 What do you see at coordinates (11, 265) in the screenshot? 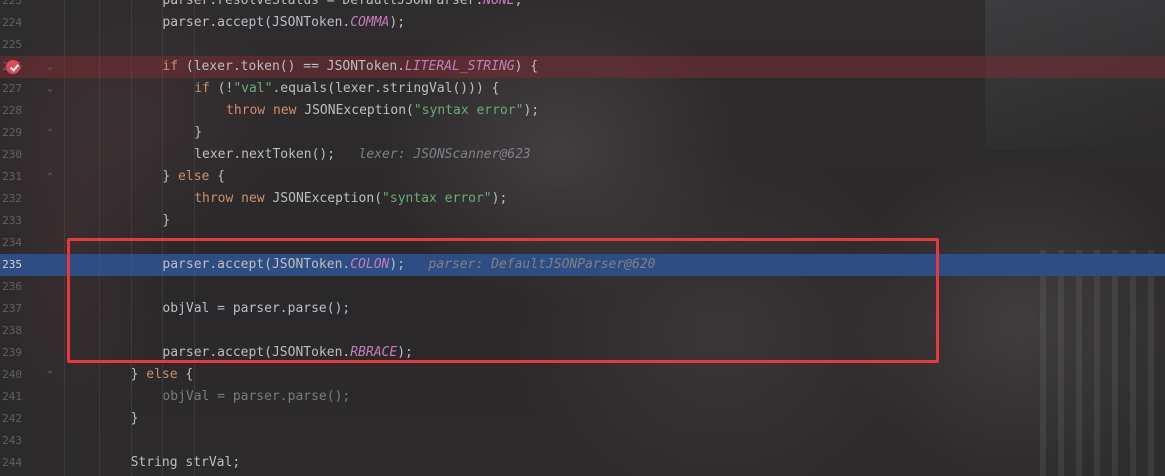
I see `line-number: 235` at bounding box center [11, 265].